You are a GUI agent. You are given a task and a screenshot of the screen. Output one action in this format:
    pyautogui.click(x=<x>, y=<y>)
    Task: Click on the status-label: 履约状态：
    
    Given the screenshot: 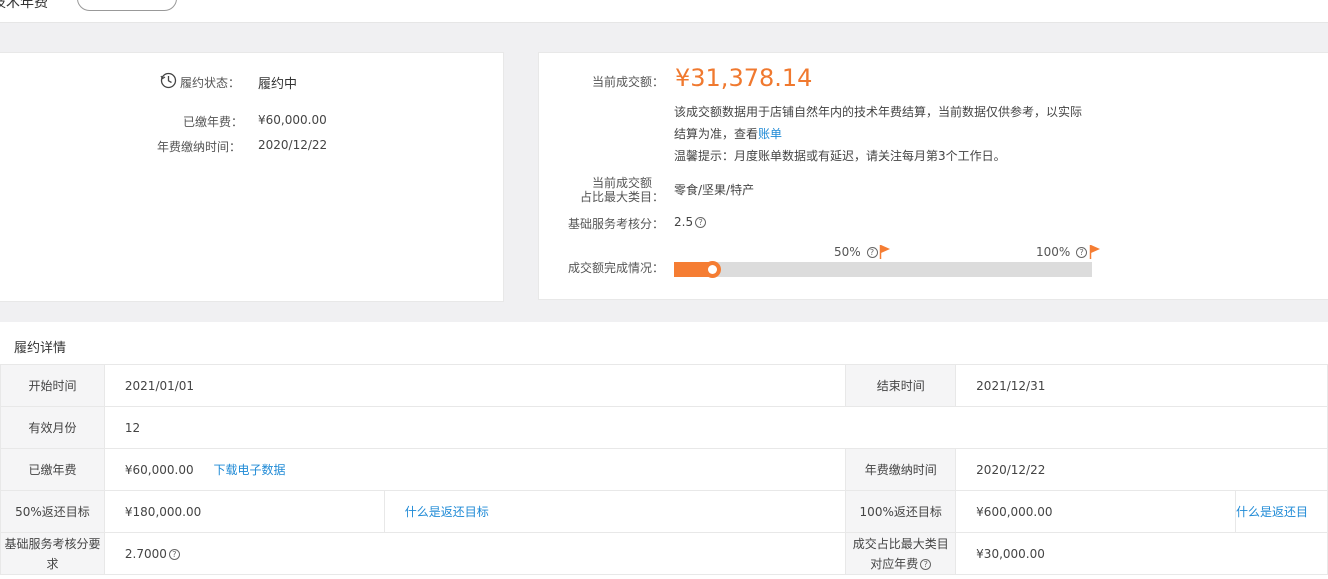 What is the action you would take?
    pyautogui.click(x=210, y=83)
    